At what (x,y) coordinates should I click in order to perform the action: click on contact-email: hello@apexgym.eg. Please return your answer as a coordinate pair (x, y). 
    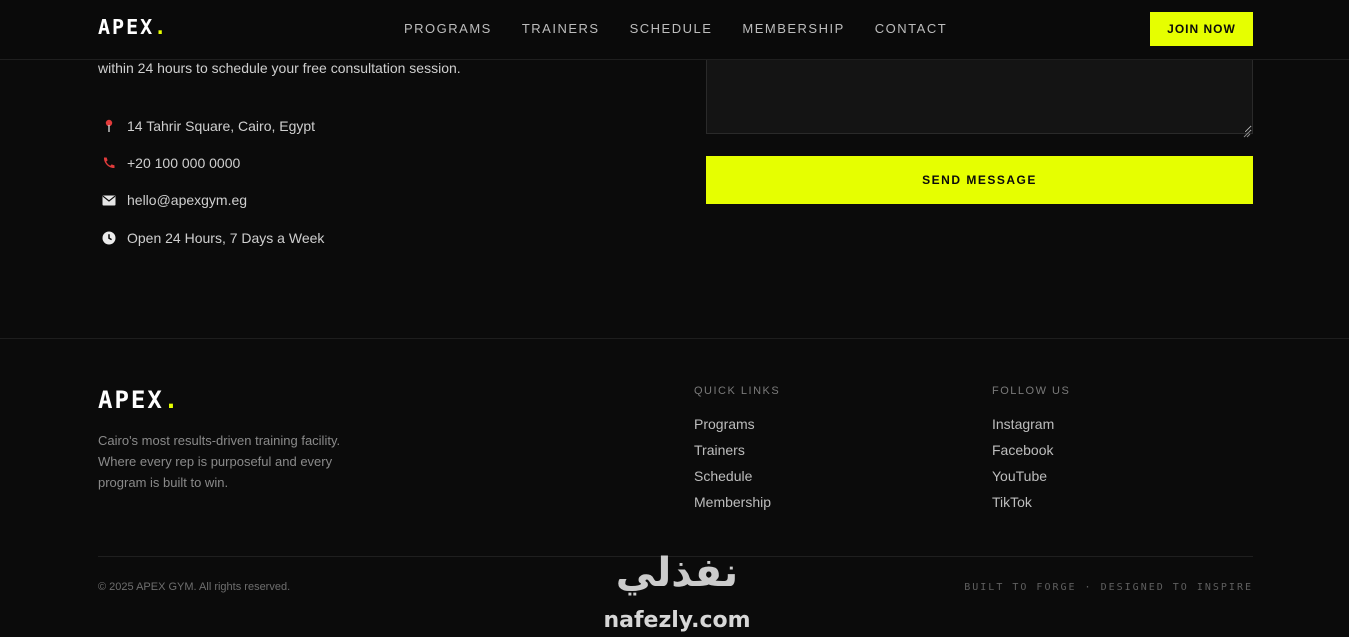
    Looking at the image, I should click on (298, 200).